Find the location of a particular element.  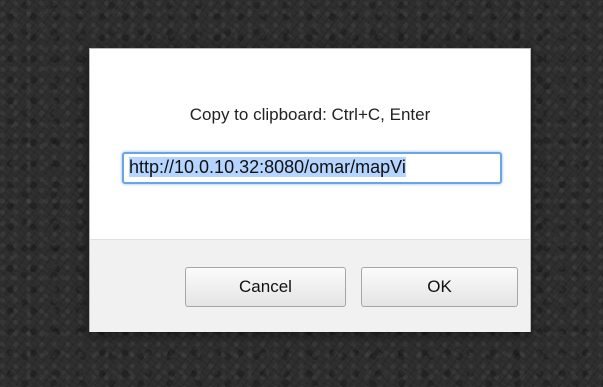

url-selected-text: http://10.0.10.32:8080/omar/mapVi is located at coordinates (267, 167).